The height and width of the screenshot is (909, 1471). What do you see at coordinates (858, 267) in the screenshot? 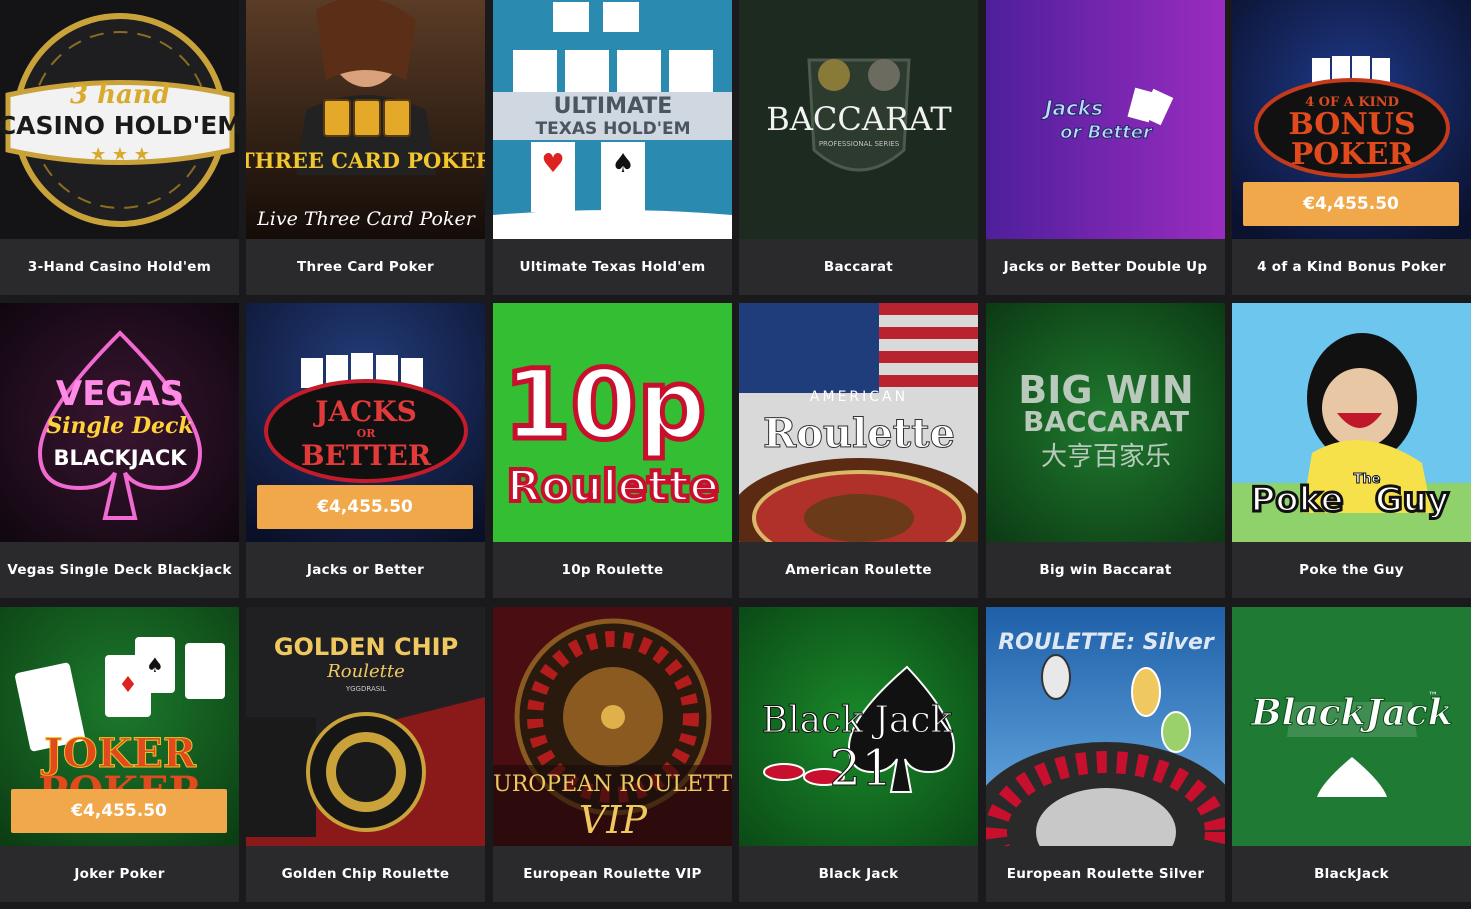
I see `game-title: Baccarat` at bounding box center [858, 267].